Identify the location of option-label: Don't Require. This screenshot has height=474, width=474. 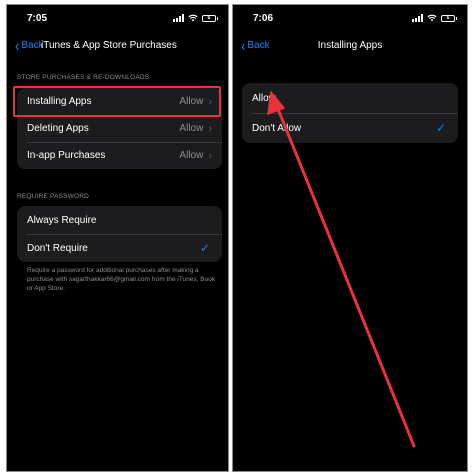
(57, 248).